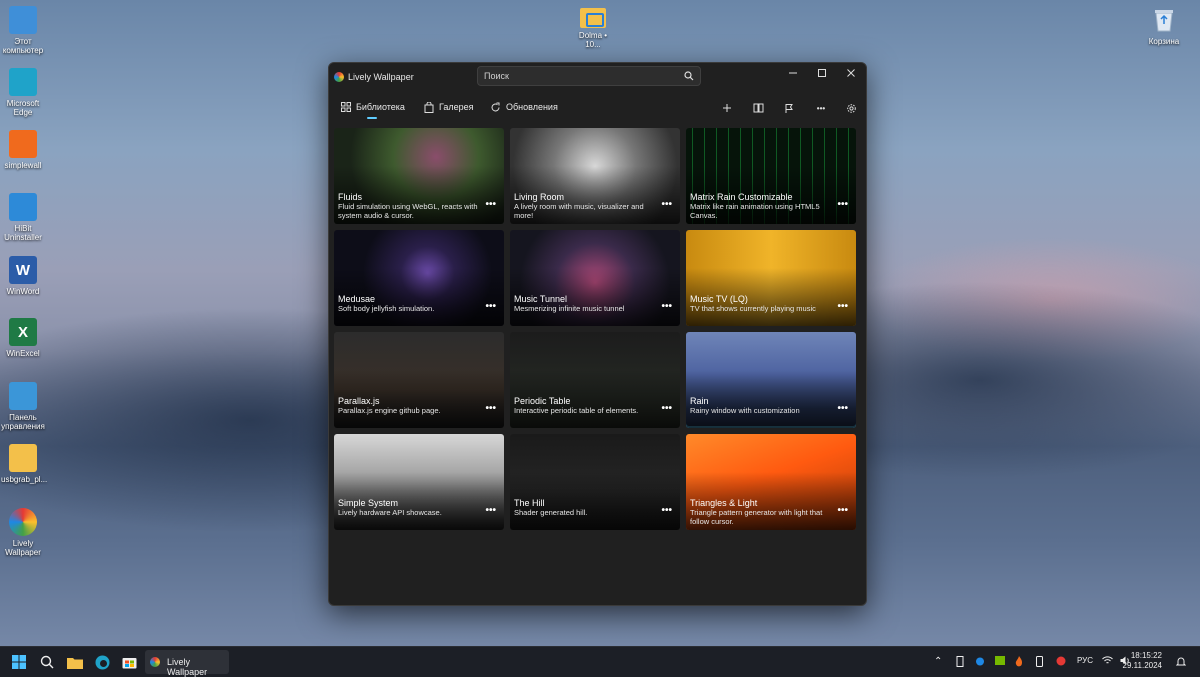  What do you see at coordinates (359, 401) in the screenshot?
I see `wallpaper-title: Parallax.js` at bounding box center [359, 401].